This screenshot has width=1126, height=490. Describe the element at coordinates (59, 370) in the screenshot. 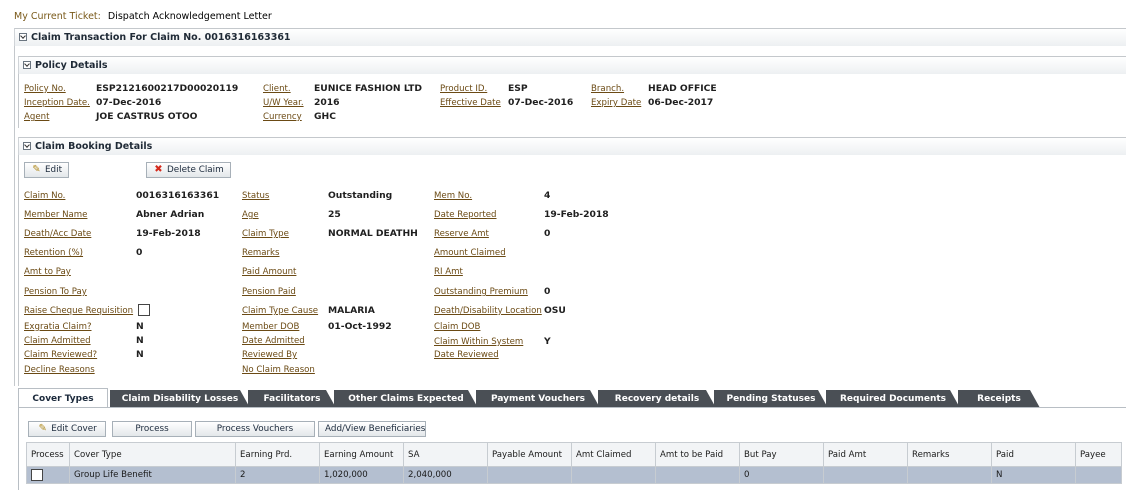

I see `decline-reasons-label: Decline Reasons` at that location.